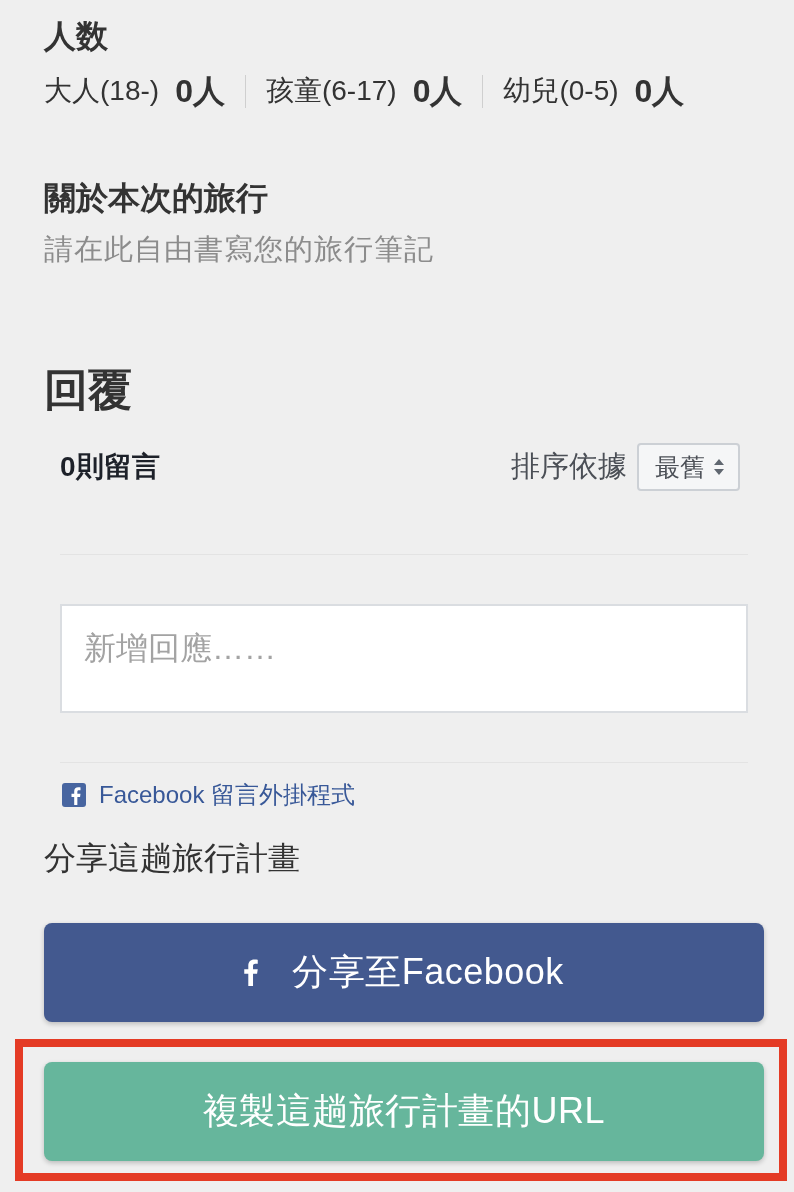 The height and width of the screenshot is (1192, 794). Describe the element at coordinates (172, 858) in the screenshot. I see `section-heading: 分享這趟旅行計畫` at that location.